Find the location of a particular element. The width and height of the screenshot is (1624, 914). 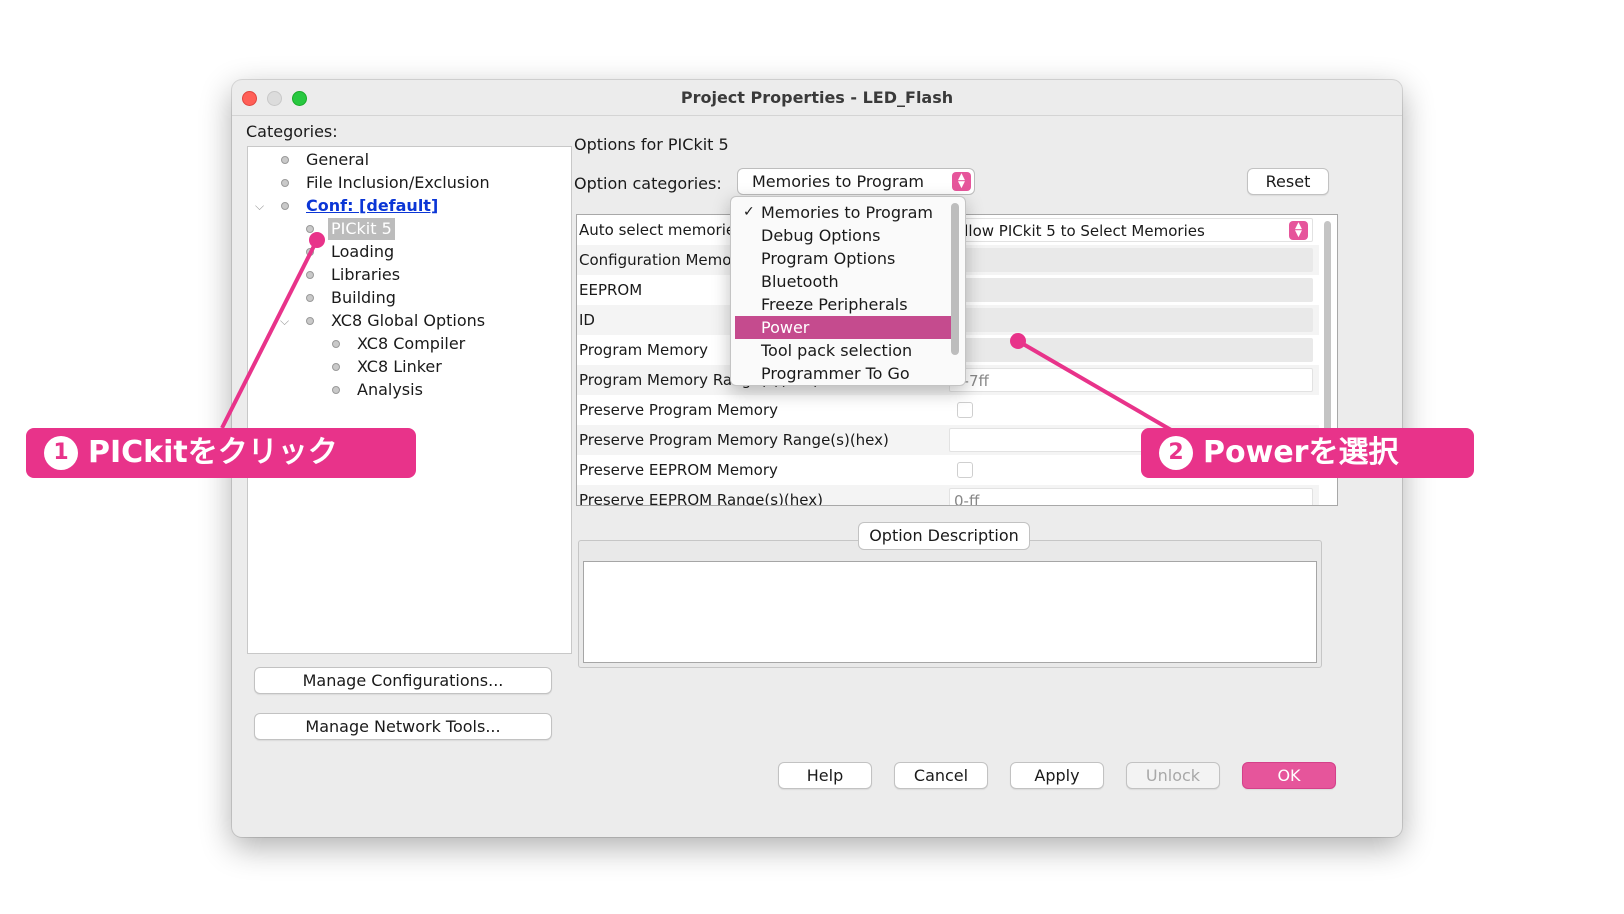

callout-click-pickit: 1 PICkitをクリック is located at coordinates (221, 453).